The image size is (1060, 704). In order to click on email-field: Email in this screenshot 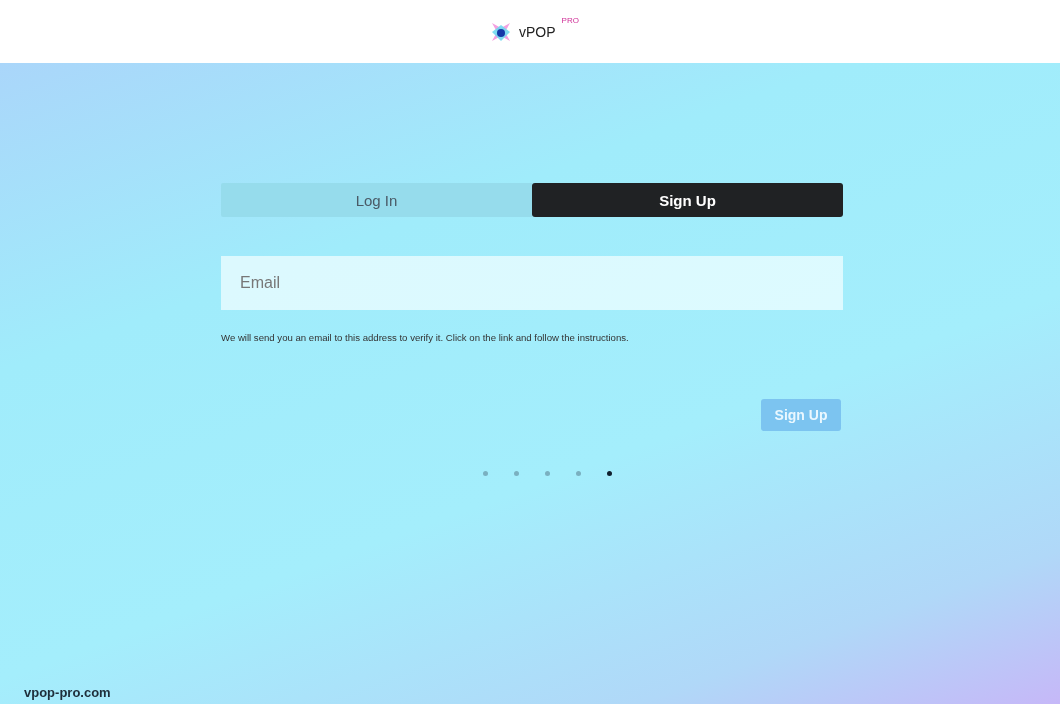, I will do `click(532, 283)`.